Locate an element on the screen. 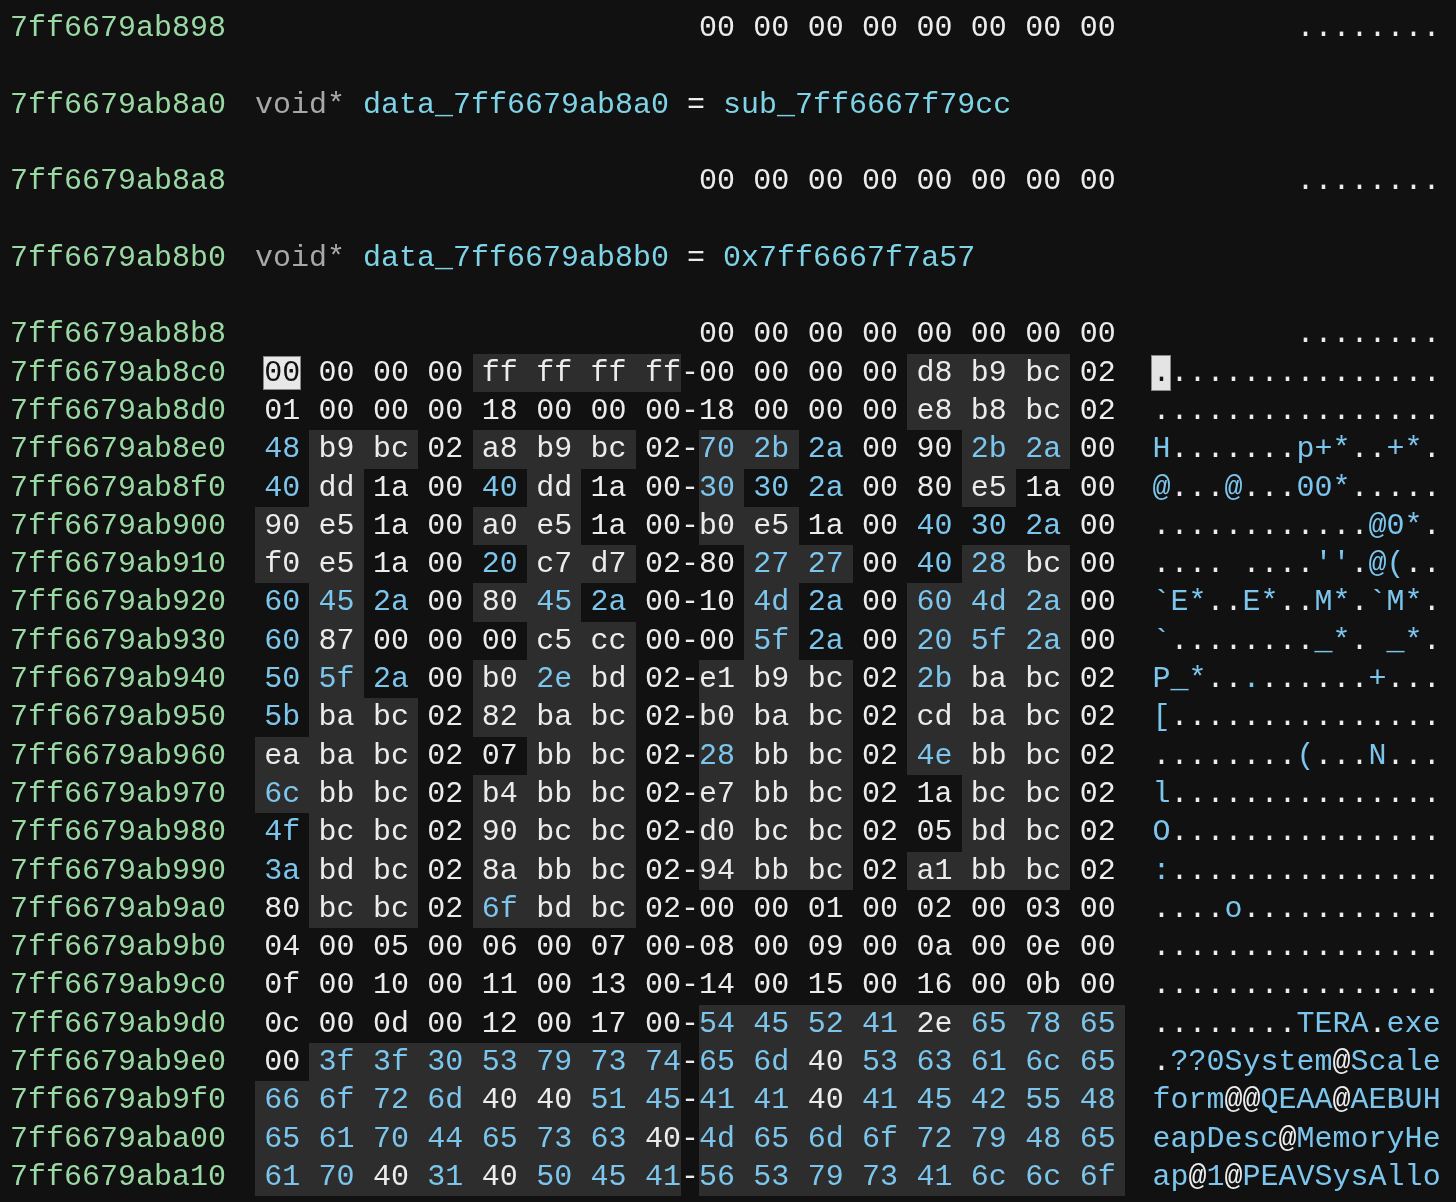 The width and height of the screenshot is (1456, 1202). hex-byte: 72 is located at coordinates (934, 1138).